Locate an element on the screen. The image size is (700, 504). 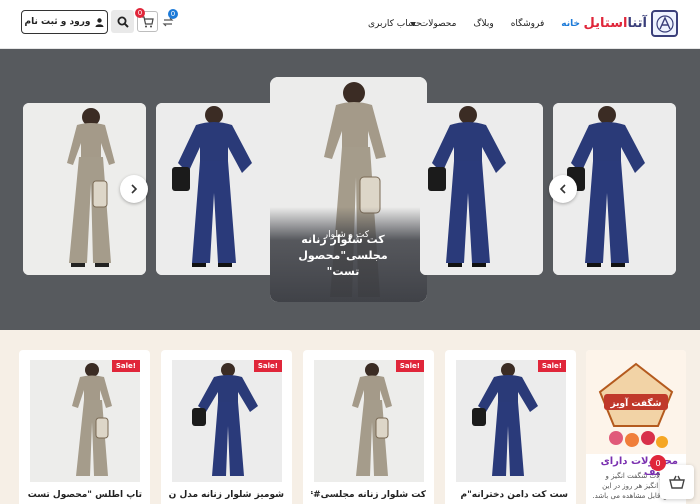
nav-item-shop: فروشگاه is located at coordinates (528, 24).